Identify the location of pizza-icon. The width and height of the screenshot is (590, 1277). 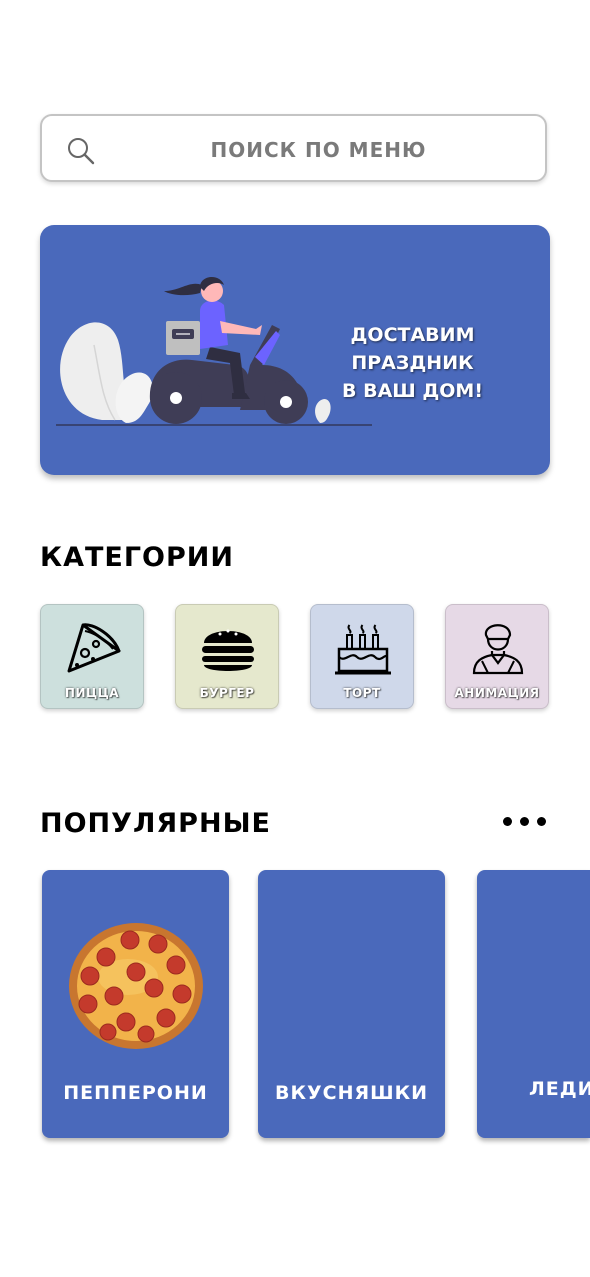
(94, 648).